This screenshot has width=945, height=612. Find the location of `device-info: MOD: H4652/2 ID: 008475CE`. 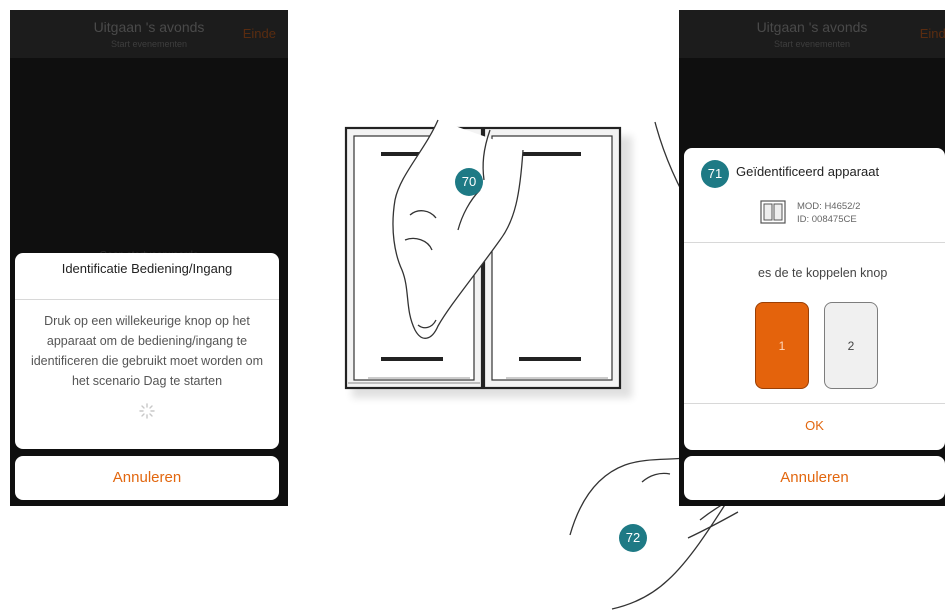

device-info: MOD: H4652/2 ID: 008475CE is located at coordinates (828, 213).